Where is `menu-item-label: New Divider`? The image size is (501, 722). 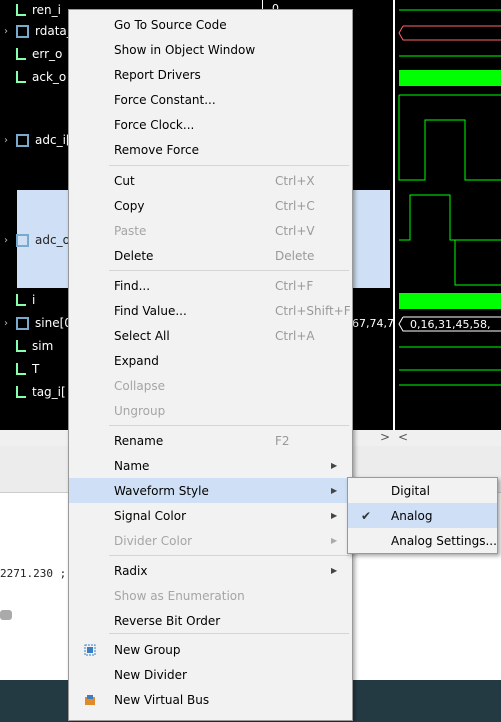
menu-item-label: New Divider is located at coordinates (150, 674).